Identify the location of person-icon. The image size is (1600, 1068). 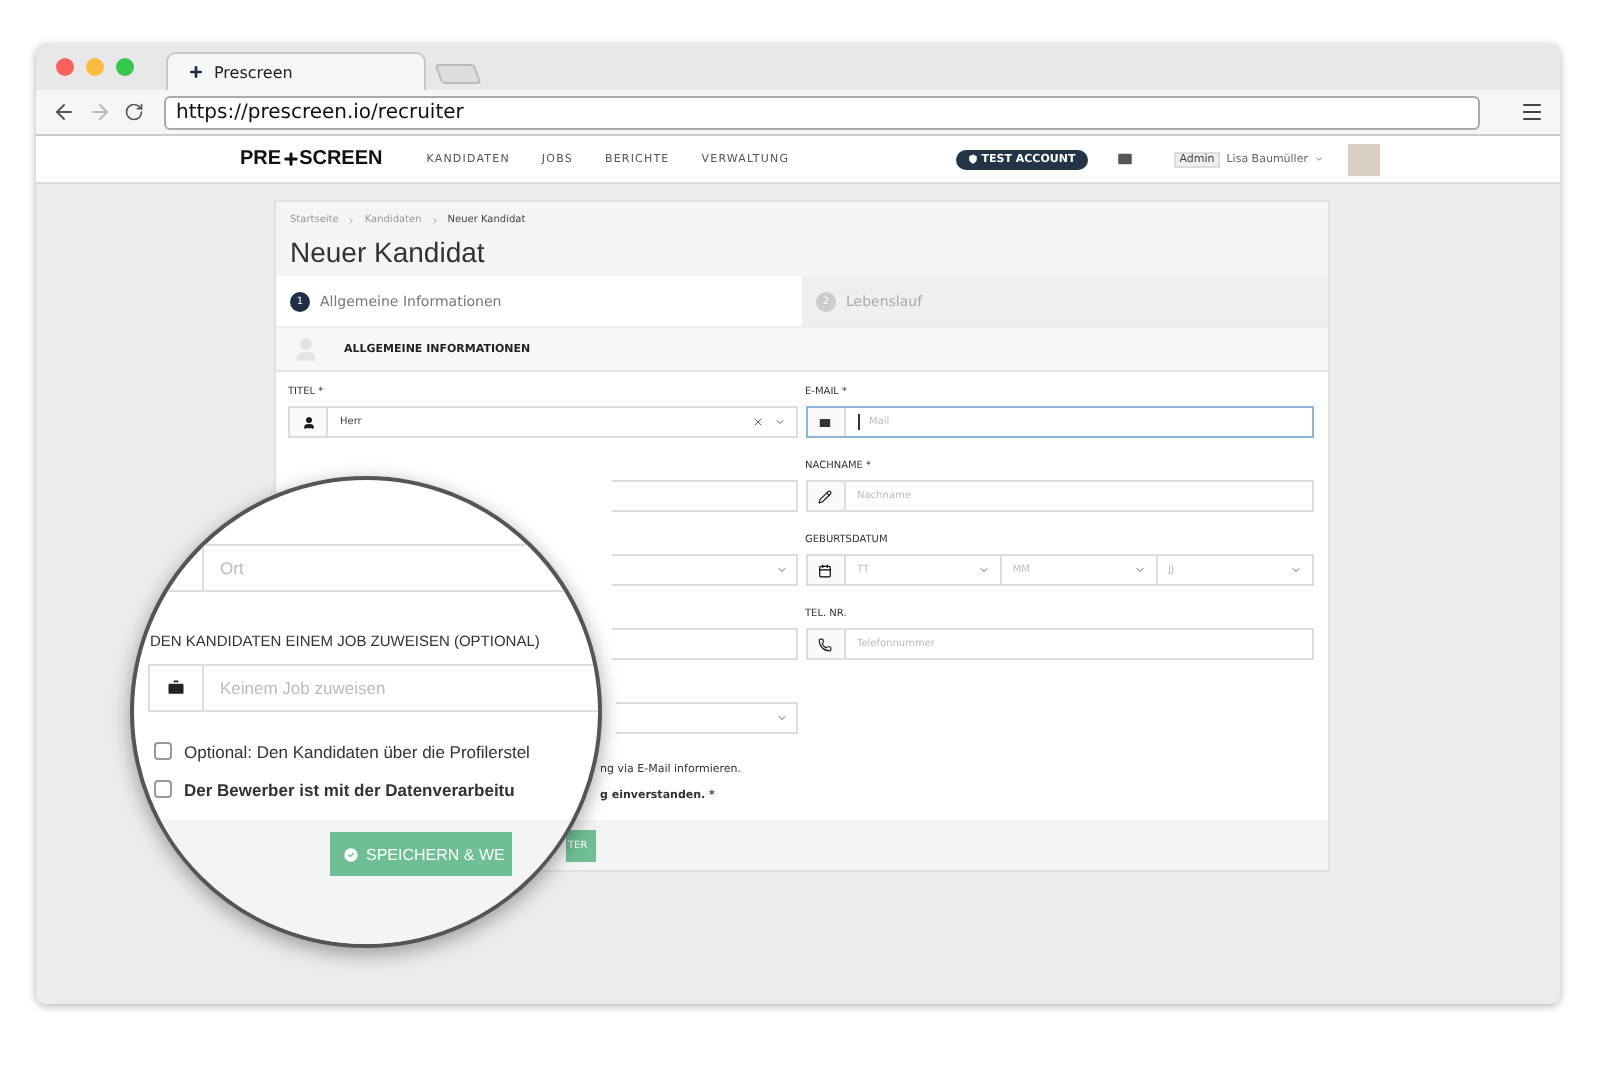
(308, 422).